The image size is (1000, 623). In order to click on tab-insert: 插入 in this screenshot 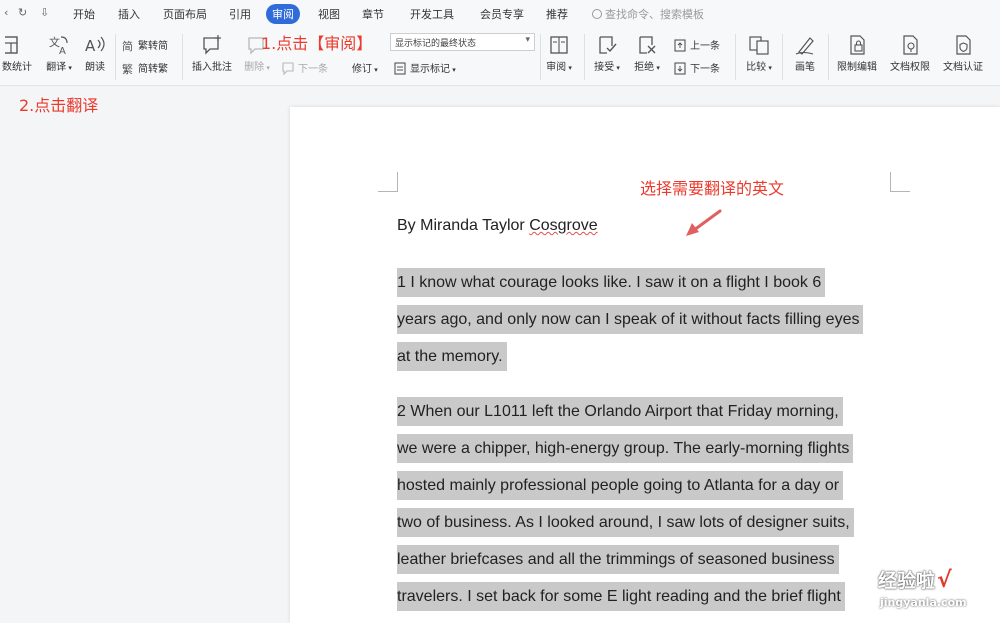, I will do `click(129, 14)`.